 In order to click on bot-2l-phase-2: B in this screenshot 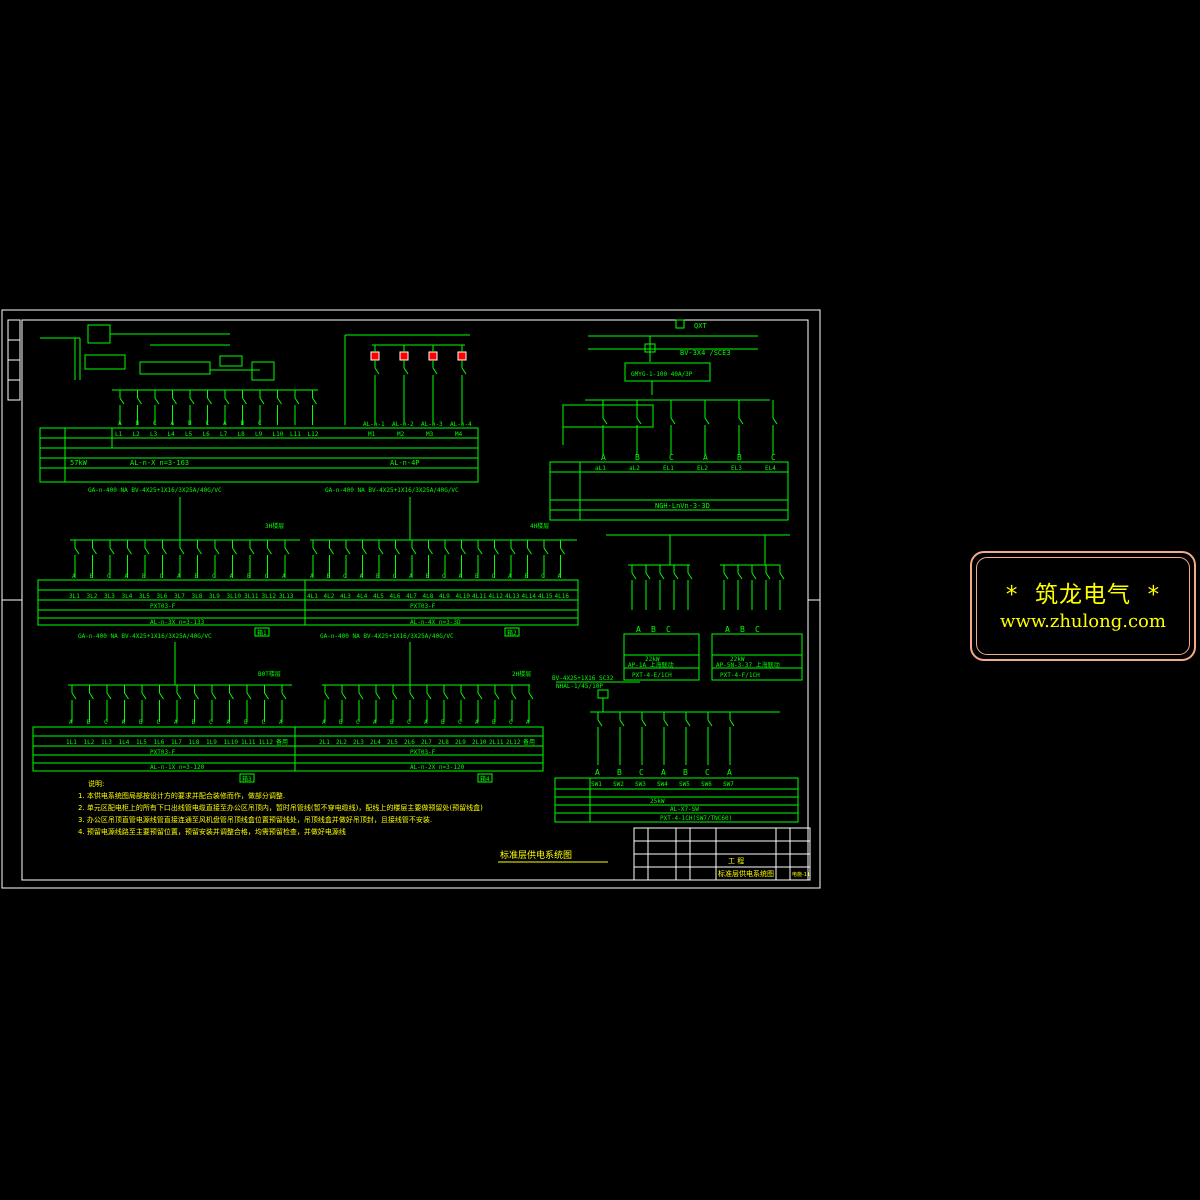, I will do `click(341, 722)`.